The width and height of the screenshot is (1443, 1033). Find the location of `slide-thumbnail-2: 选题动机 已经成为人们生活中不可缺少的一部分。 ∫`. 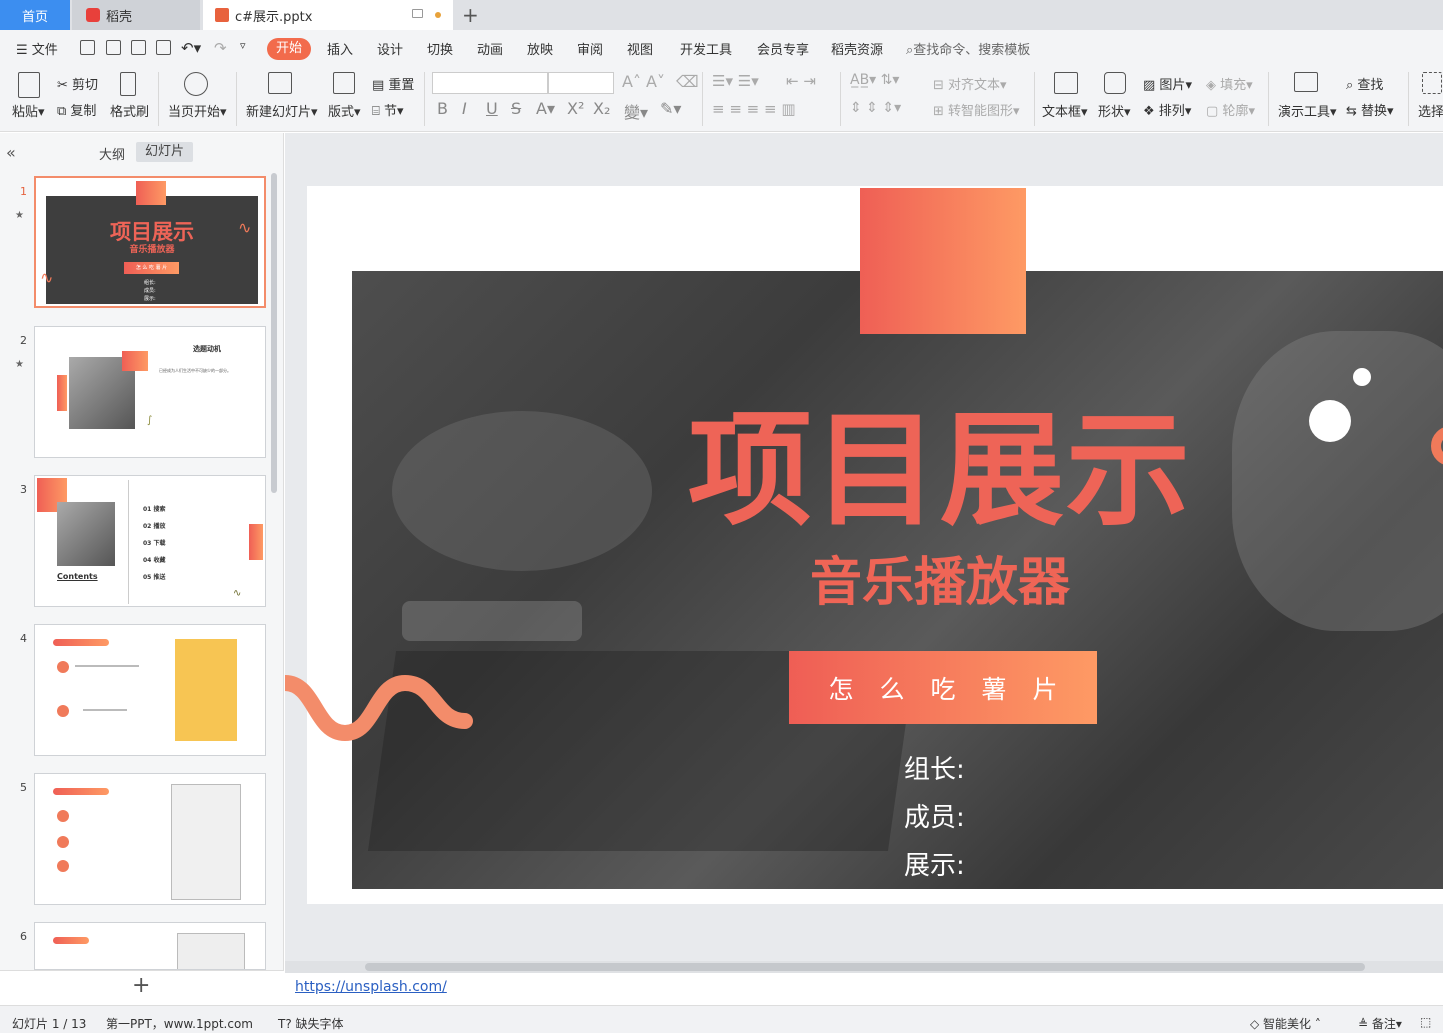

slide-thumbnail-2: 选题动机 已经成为人们生活中不可缺少的一部分。 ∫ is located at coordinates (150, 392).